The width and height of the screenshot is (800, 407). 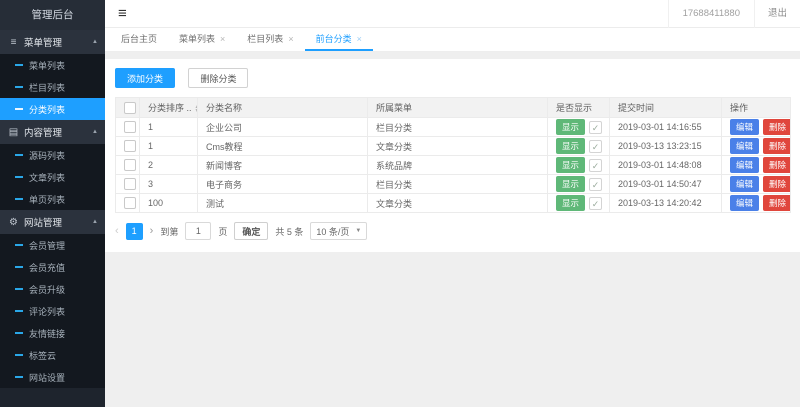 What do you see at coordinates (122, 13) in the screenshot?
I see `hamburger-icon: ≡` at bounding box center [122, 13].